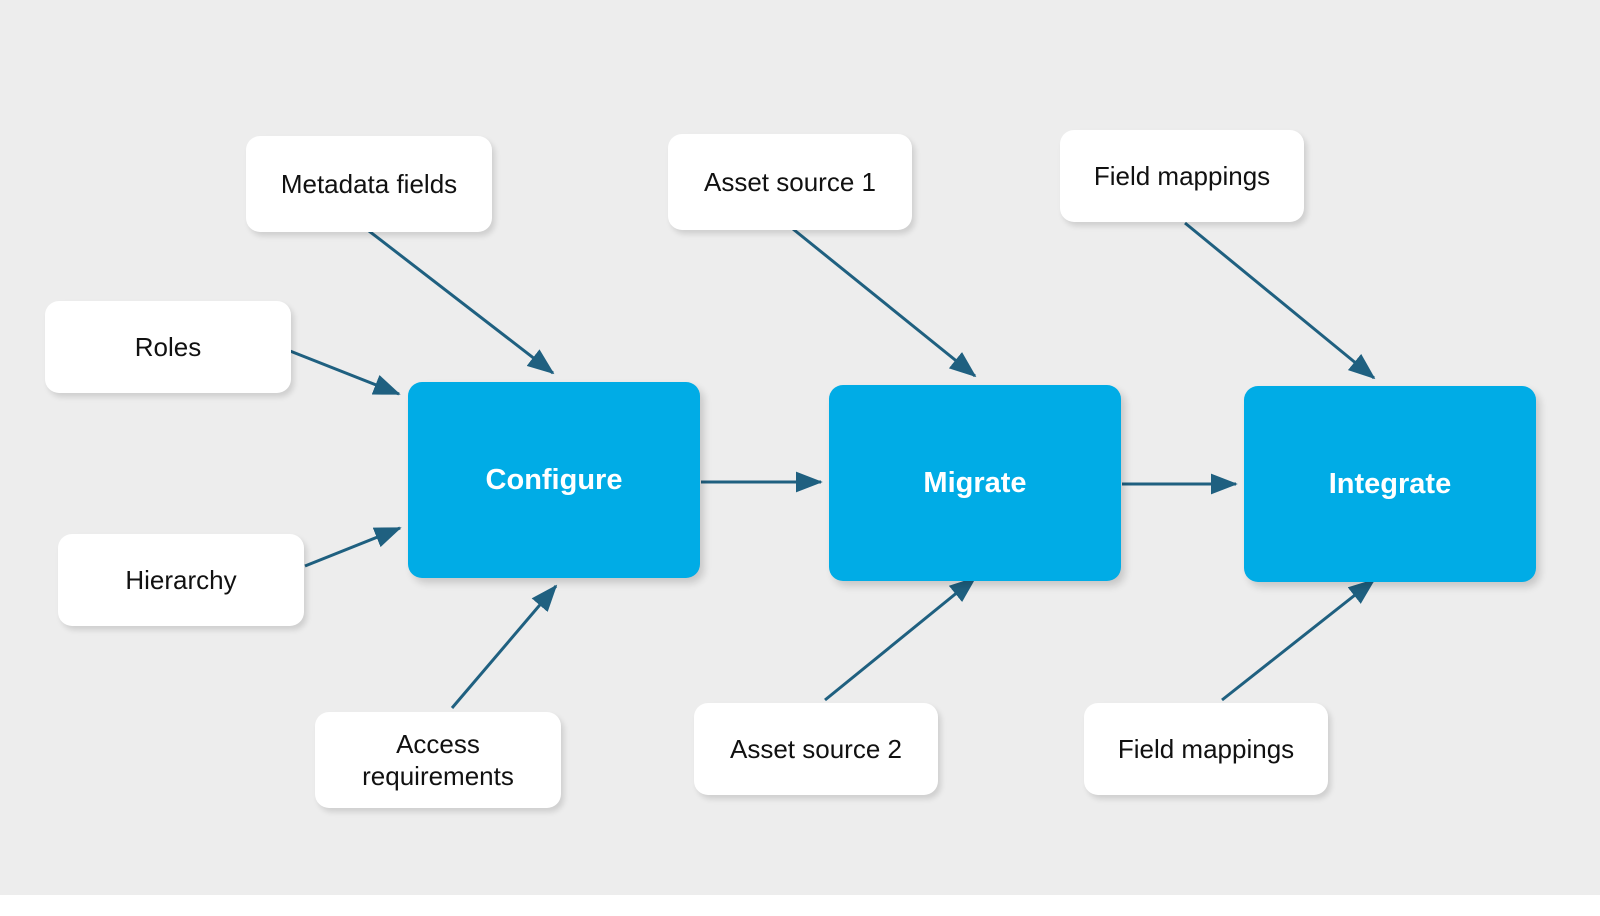  I want to click on connector-asset-source-1-to-migrate, so click(884, 302).